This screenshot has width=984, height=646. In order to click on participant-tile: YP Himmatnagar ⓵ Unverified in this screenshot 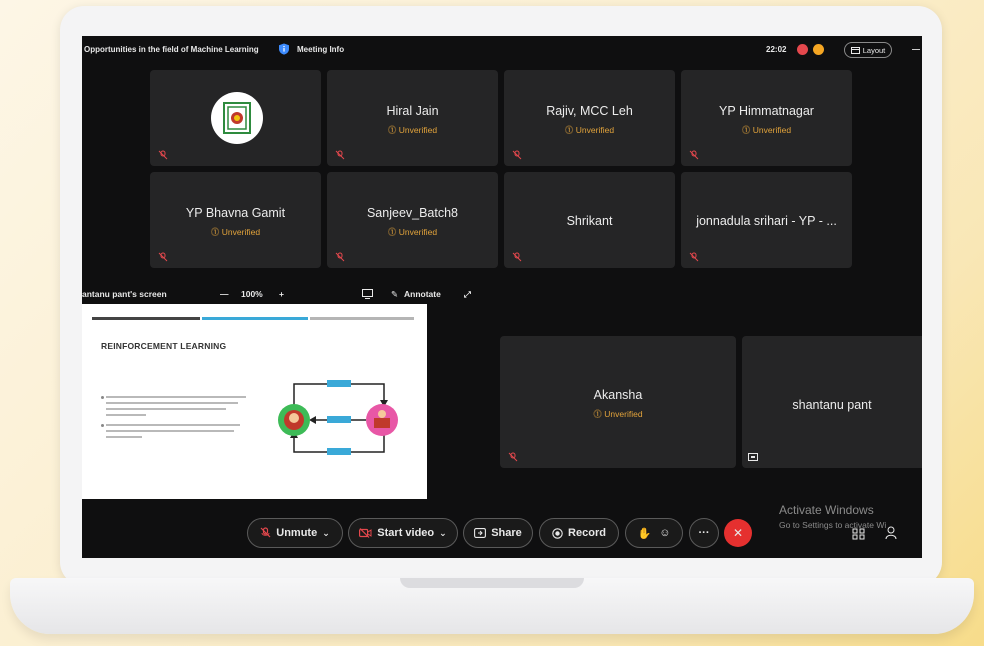, I will do `click(766, 118)`.